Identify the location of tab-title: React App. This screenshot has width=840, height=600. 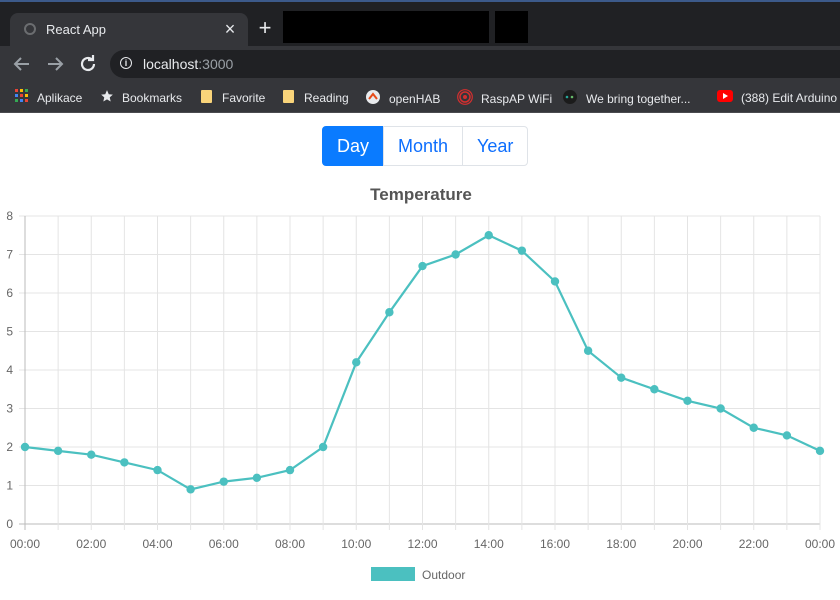
(76, 29).